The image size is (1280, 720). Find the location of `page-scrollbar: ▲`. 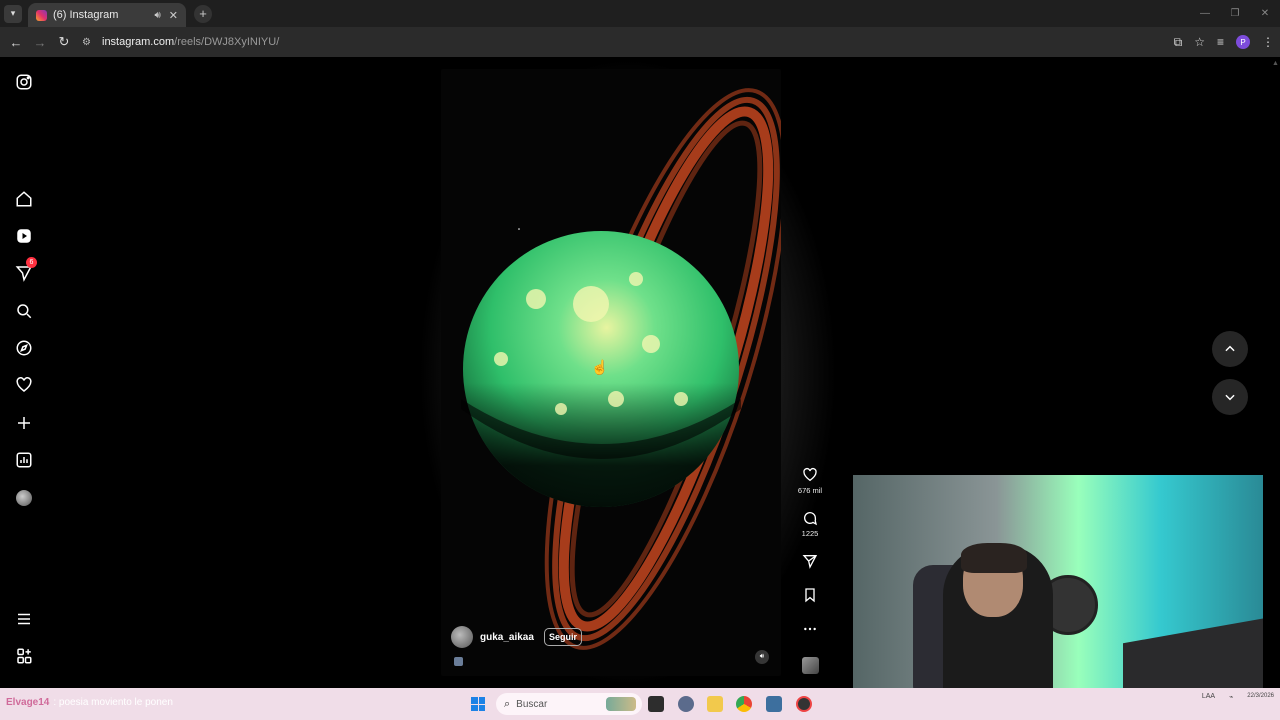

page-scrollbar: ▲ is located at coordinates (1275, 65).